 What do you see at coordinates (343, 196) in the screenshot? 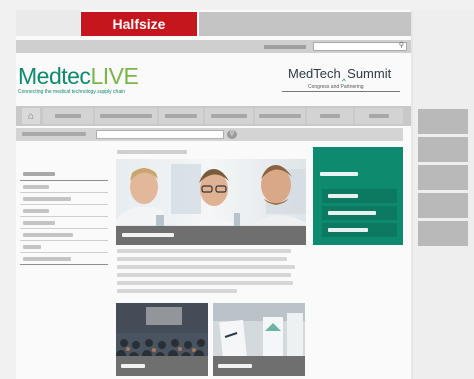
I see `promo-button-1-label` at bounding box center [343, 196].